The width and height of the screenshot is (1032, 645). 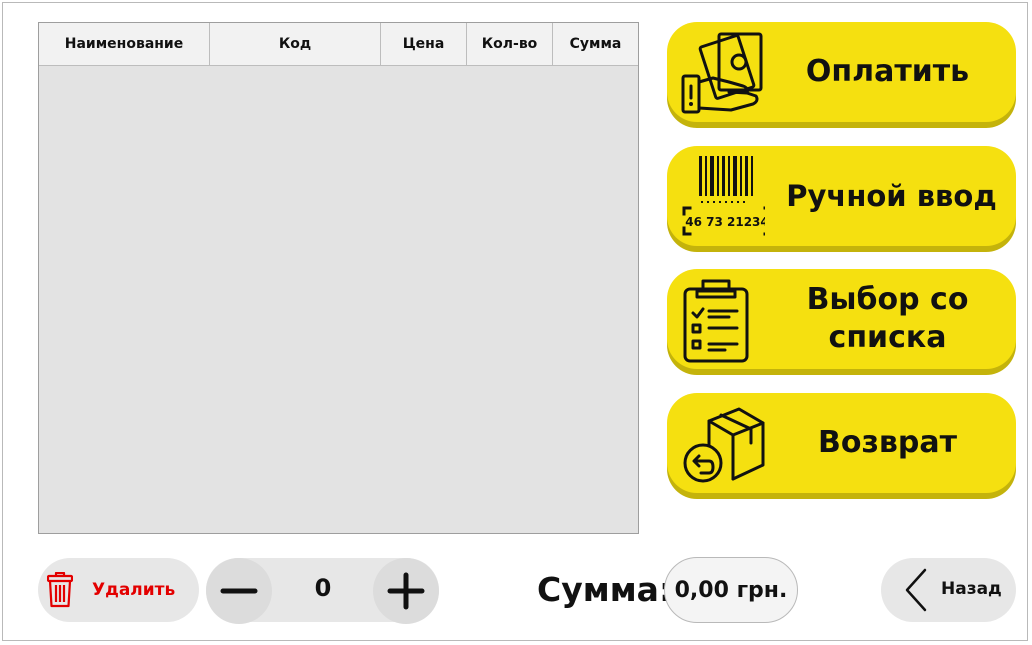 I want to click on choose-from-list-label-line1: Выбор со, so click(x=887, y=299).